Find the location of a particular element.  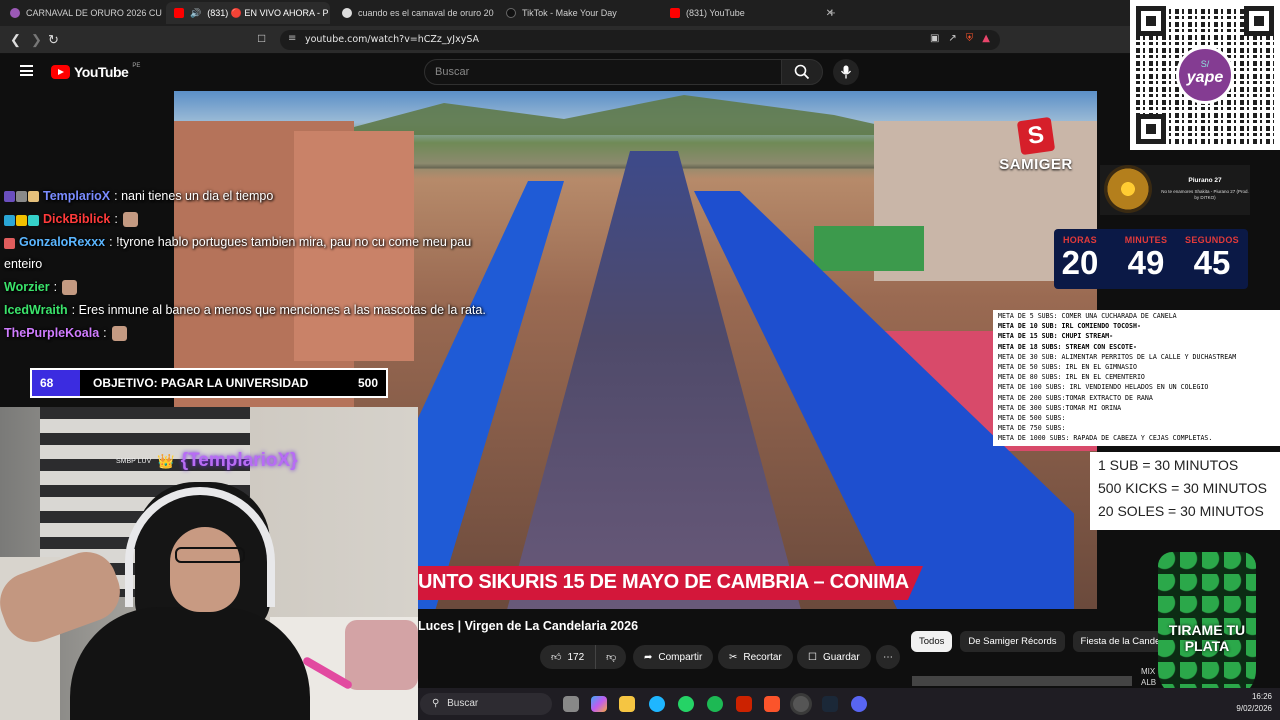

reload-icon: ↻ is located at coordinates (53, 40).